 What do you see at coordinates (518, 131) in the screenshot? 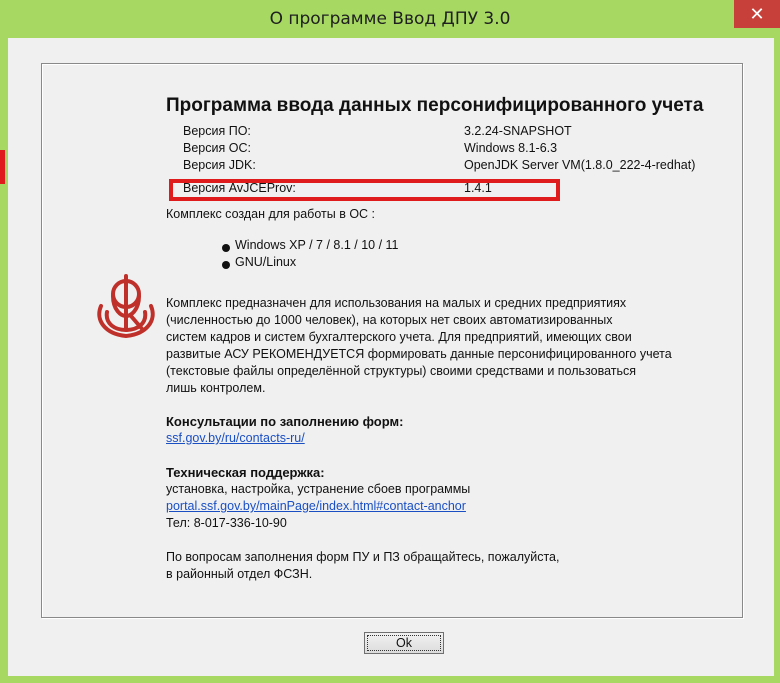
I see `version-value-software: 3.2.24-SNAPSHOT` at bounding box center [518, 131].